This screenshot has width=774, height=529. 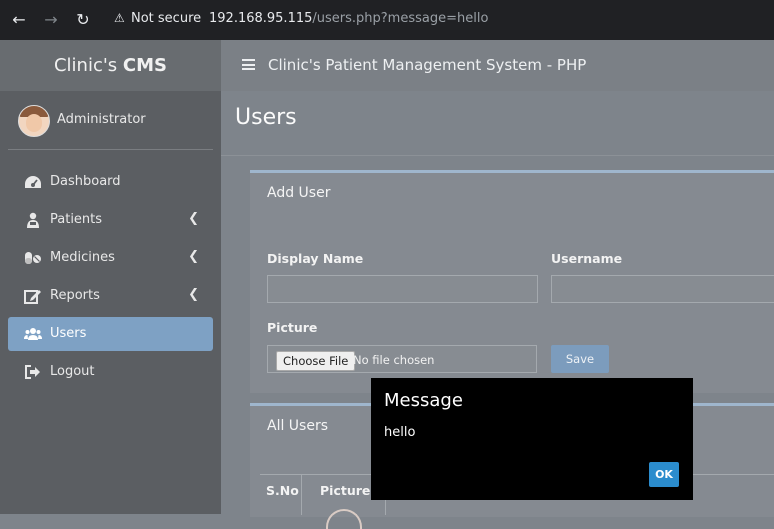 What do you see at coordinates (316, 361) in the screenshot?
I see `choose-file-button: Choose File` at bounding box center [316, 361].